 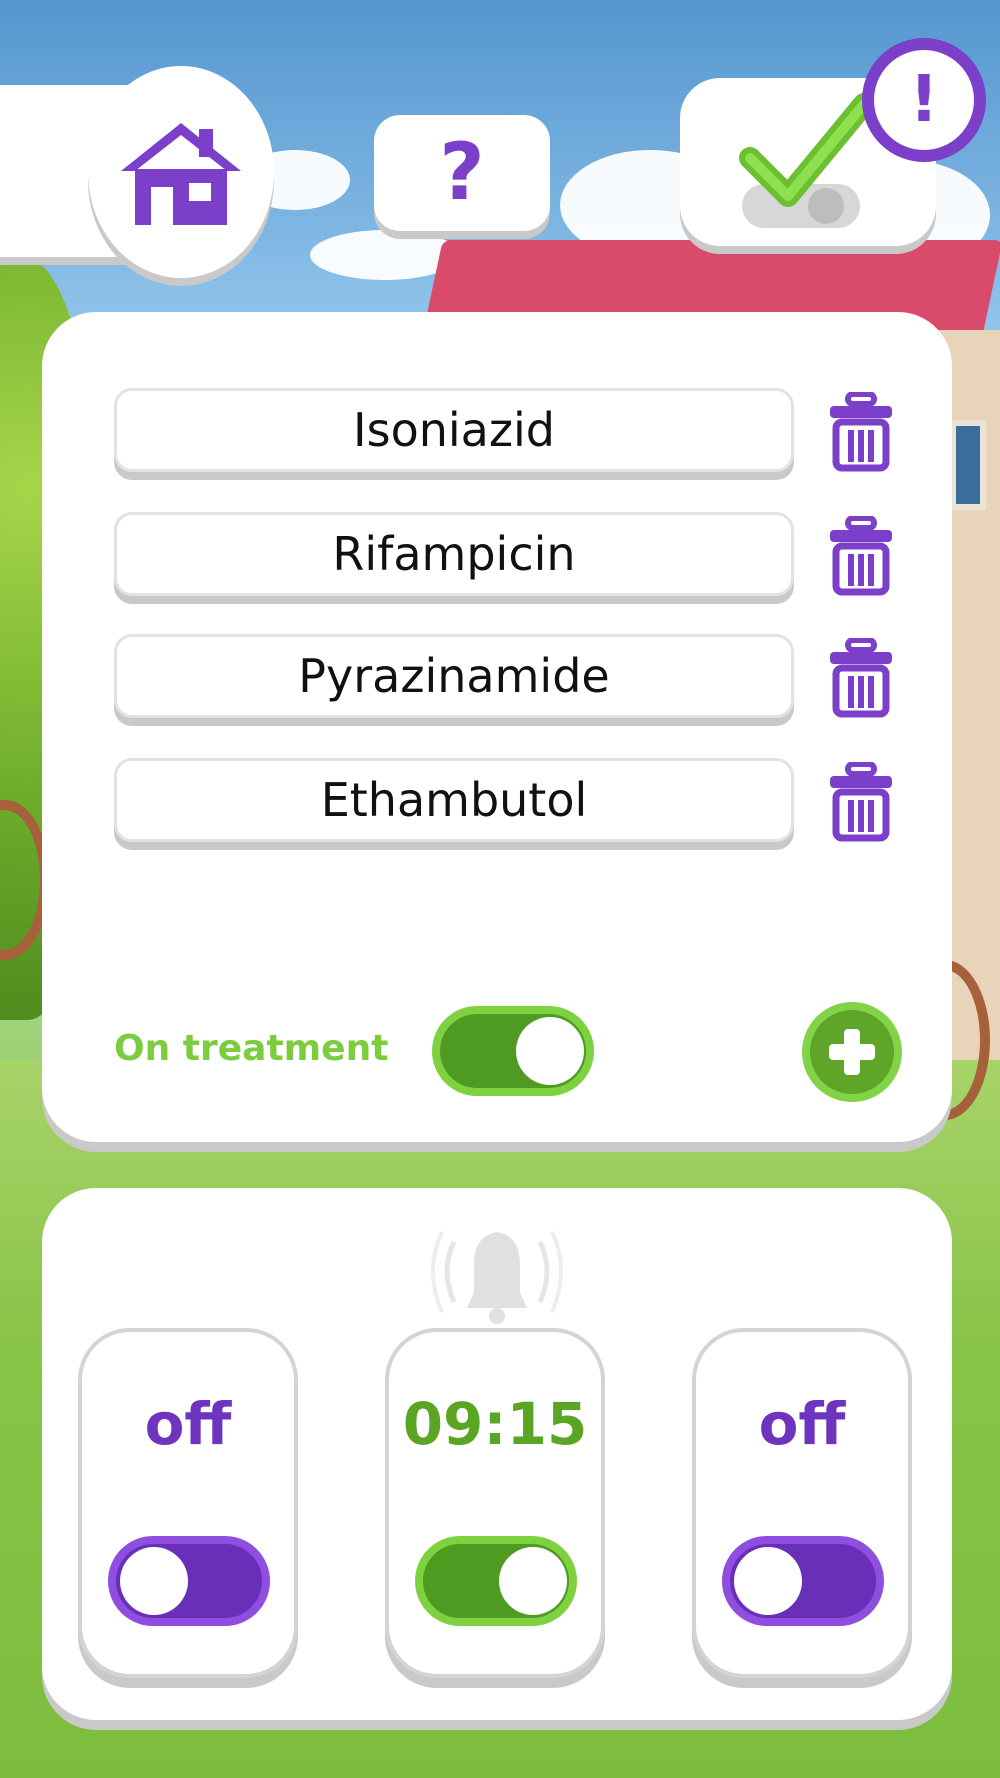 I want to click on alert-badge: !, so click(x=924, y=100).